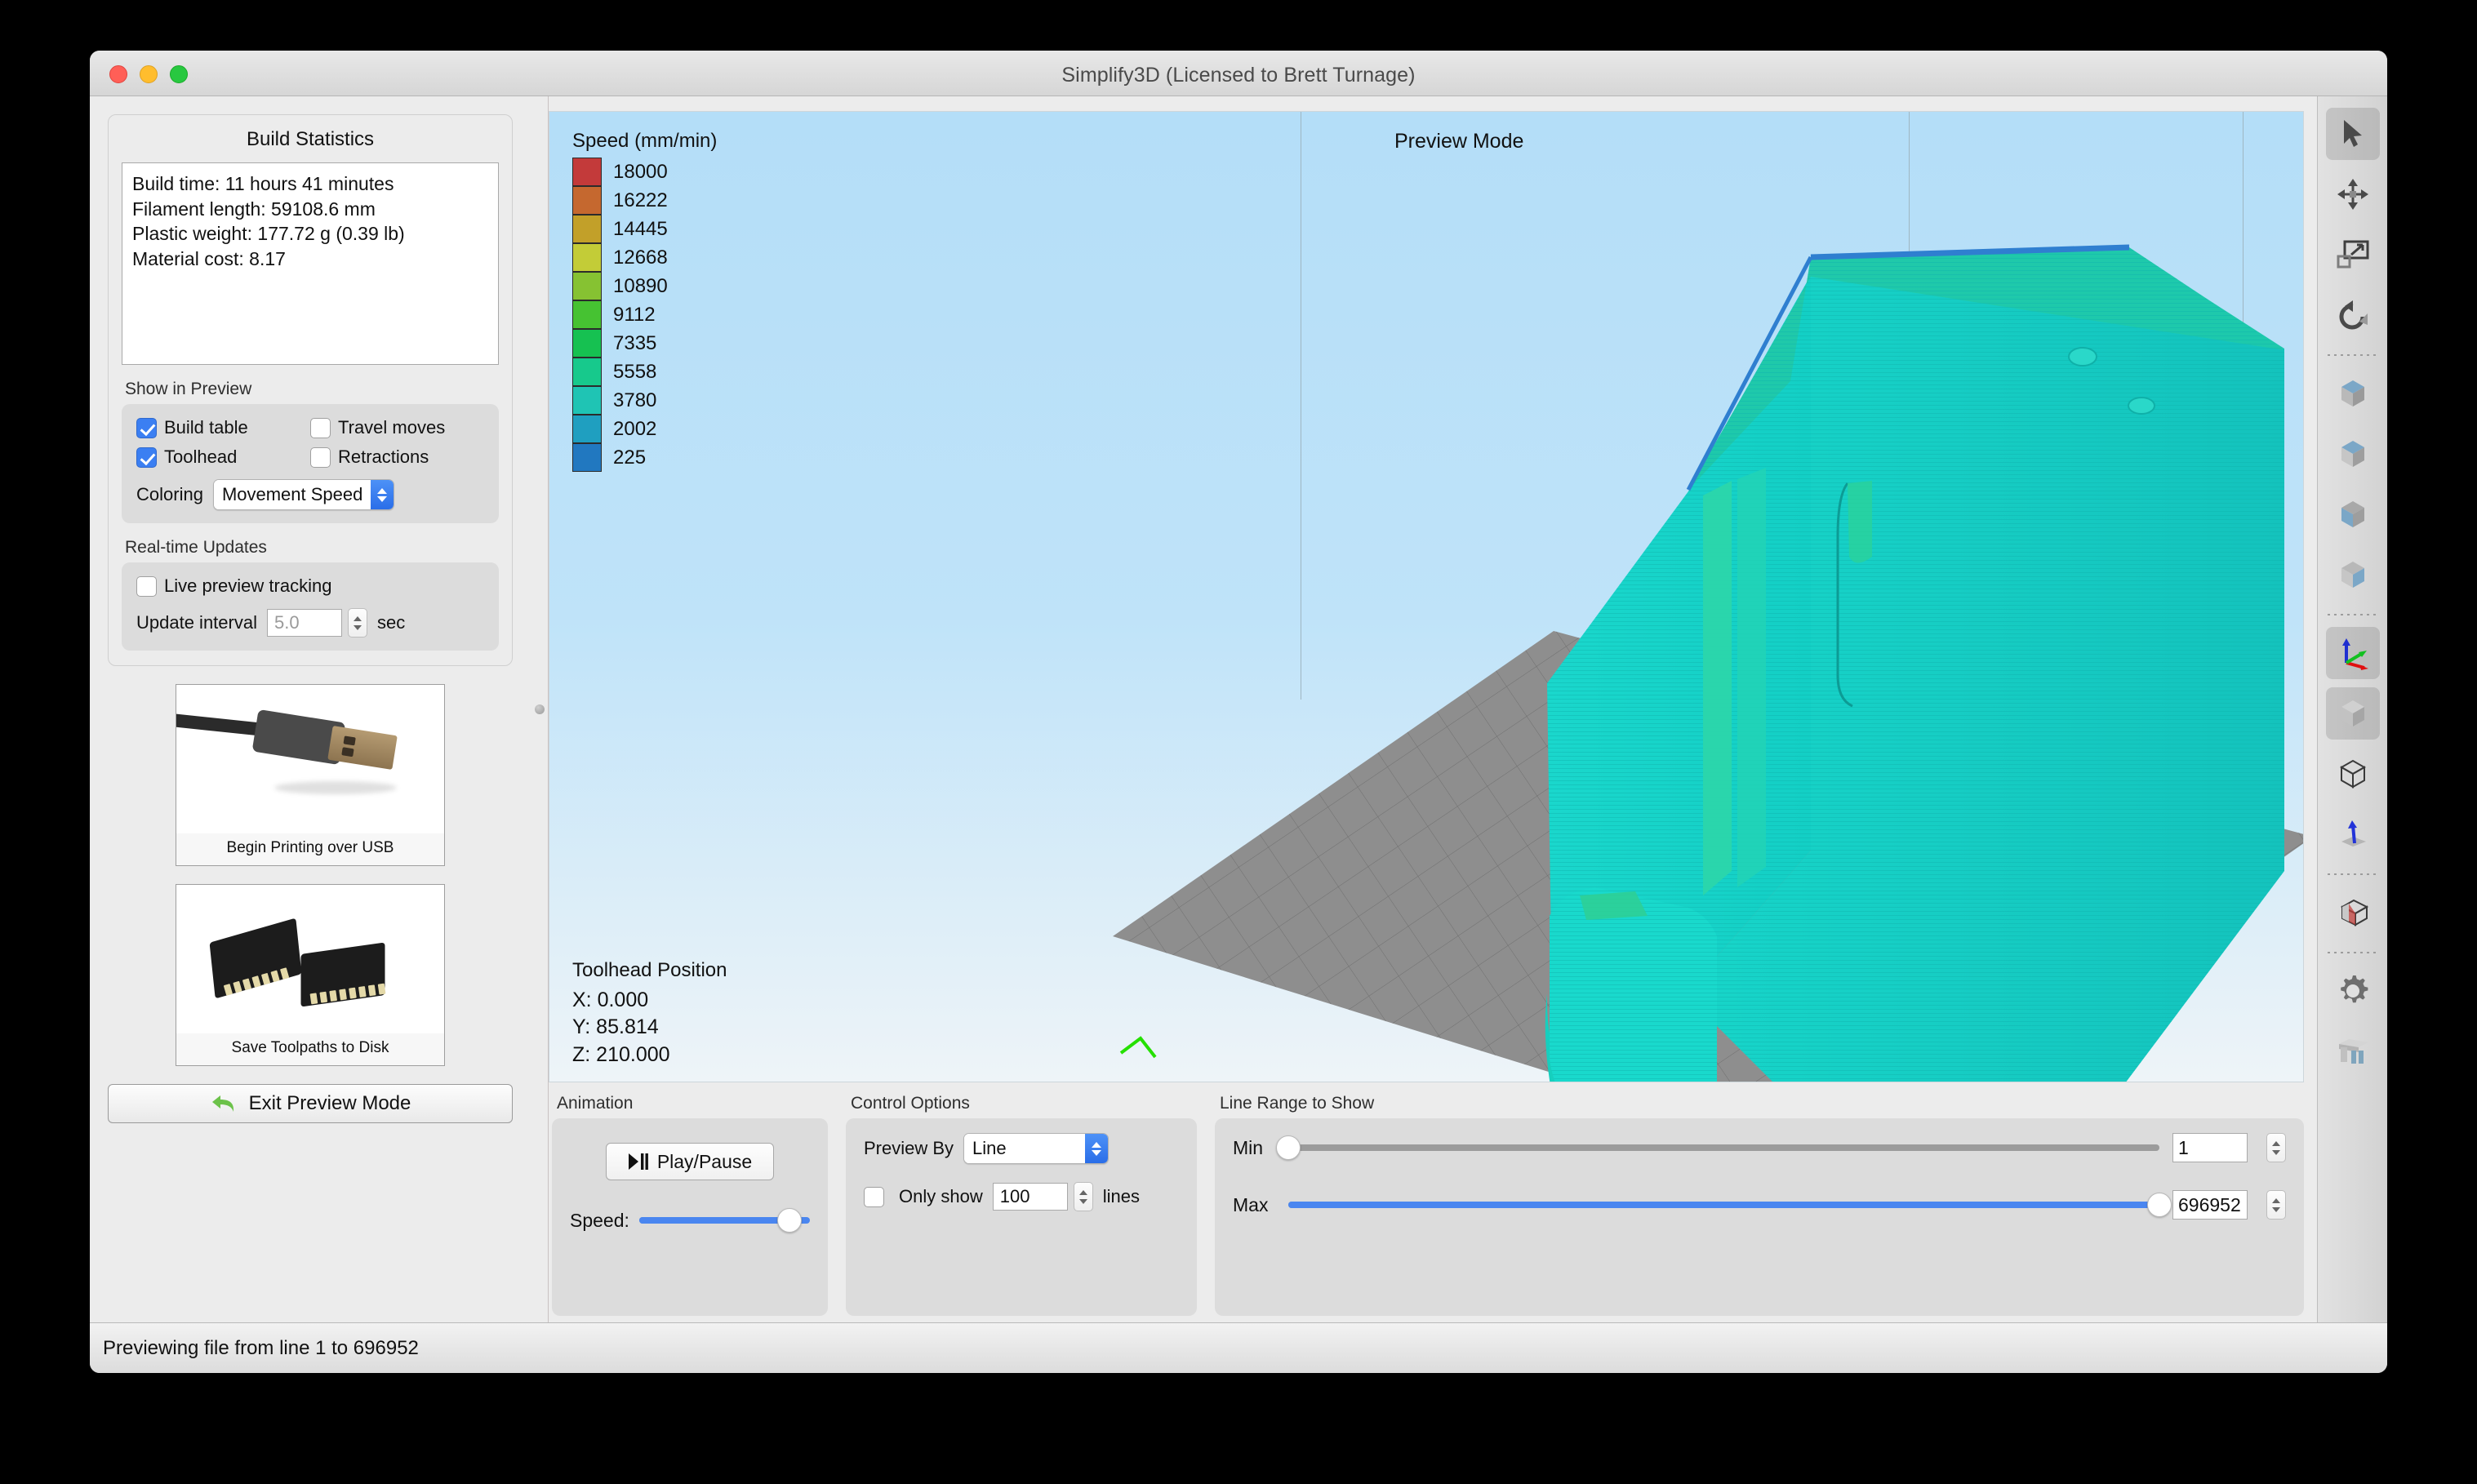  What do you see at coordinates (248, 585) in the screenshot?
I see `live-preview-tracking-label: Live preview tracking` at bounding box center [248, 585].